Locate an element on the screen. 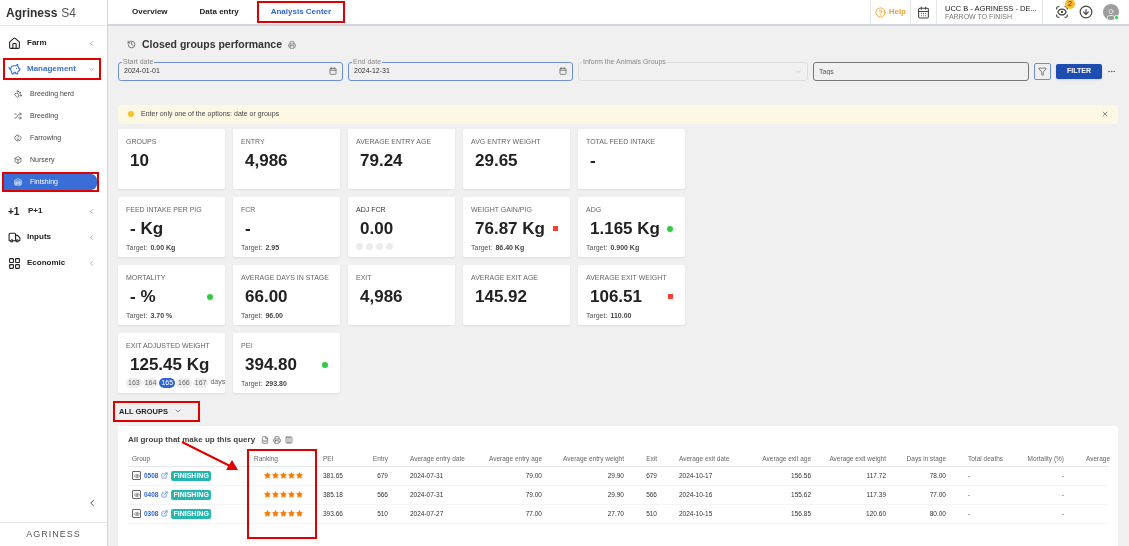  section-title: All group that make up this query is located at coordinates (192, 439).